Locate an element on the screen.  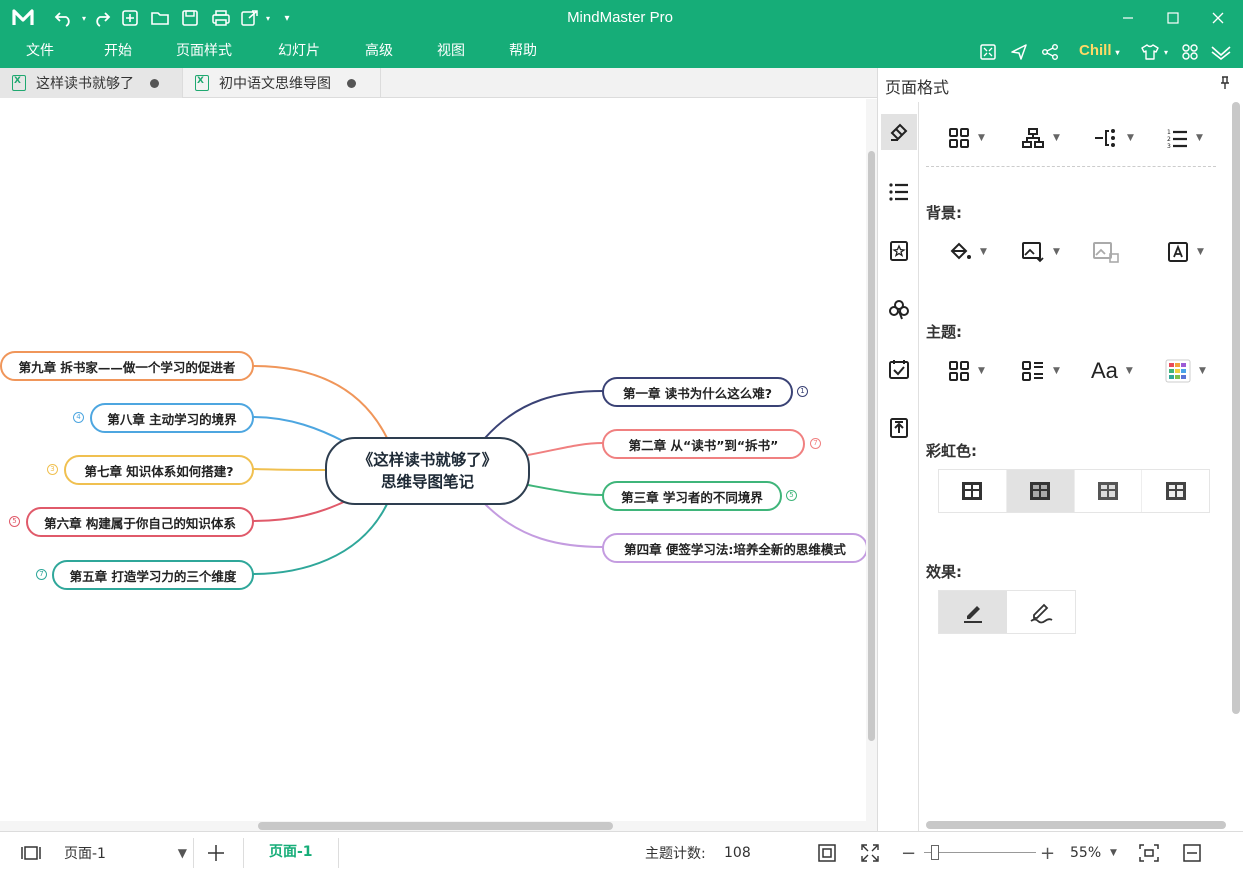
title-bar: ▾ ▾ ▾ MindMaster Pro is located at coordinates (621, 18).